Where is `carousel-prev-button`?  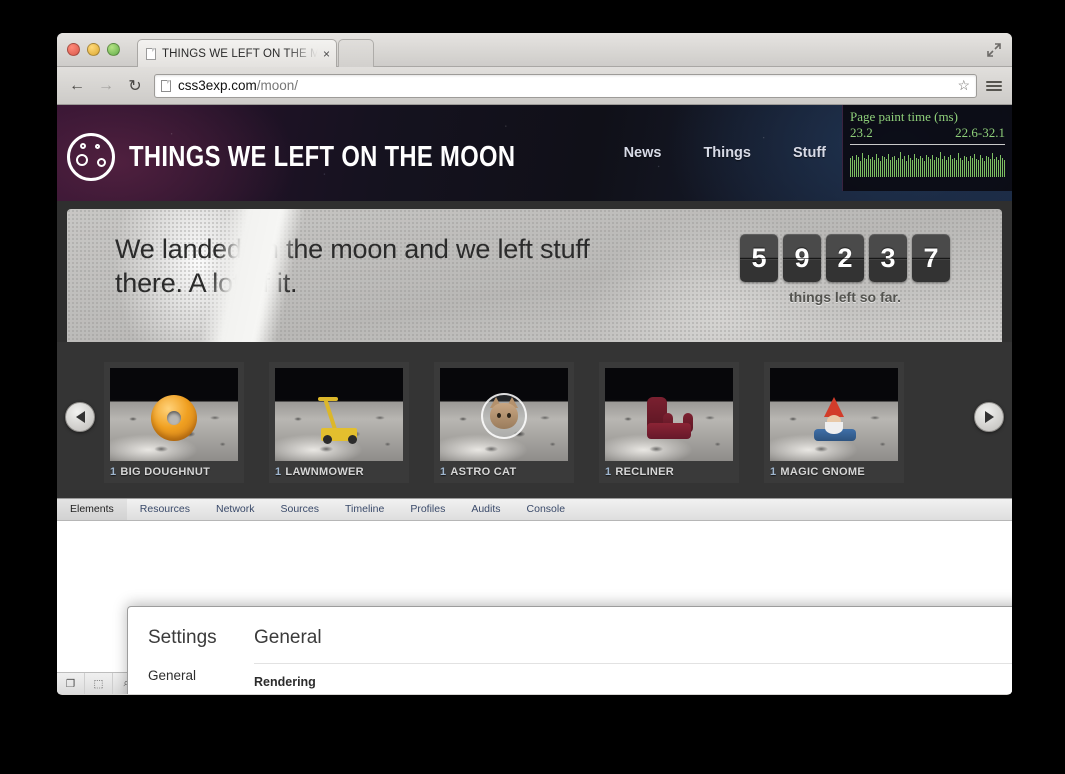
carousel-prev-button is located at coordinates (80, 417).